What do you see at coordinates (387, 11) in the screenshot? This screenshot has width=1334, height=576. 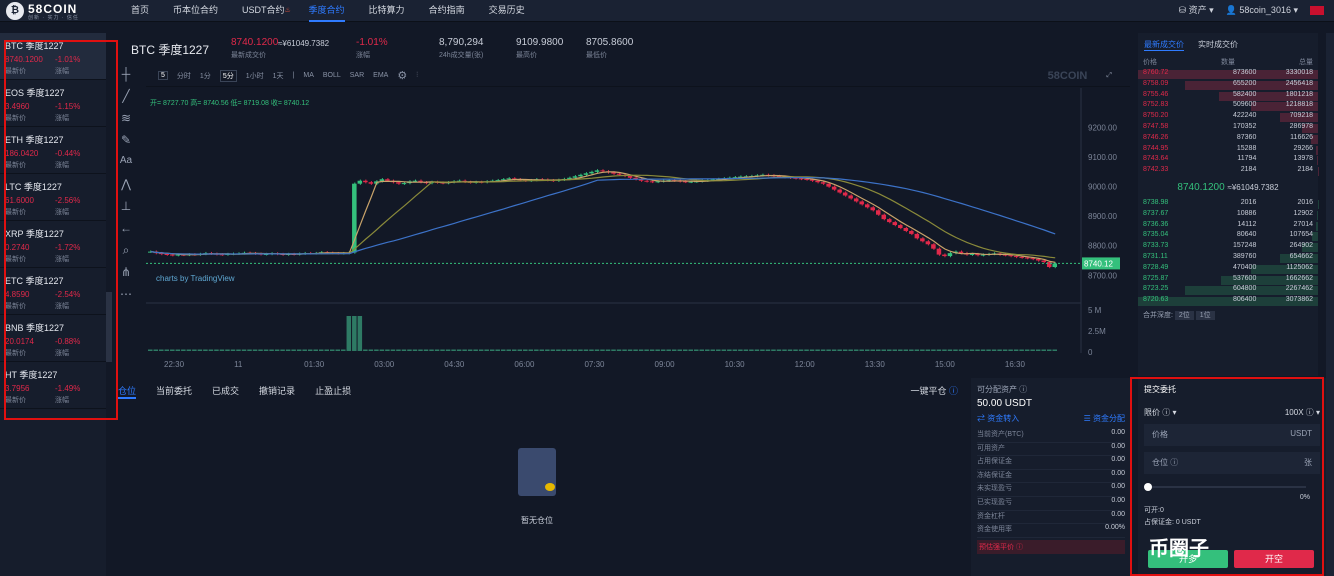 I see `nav-hashrate: 比特算力` at bounding box center [387, 11].